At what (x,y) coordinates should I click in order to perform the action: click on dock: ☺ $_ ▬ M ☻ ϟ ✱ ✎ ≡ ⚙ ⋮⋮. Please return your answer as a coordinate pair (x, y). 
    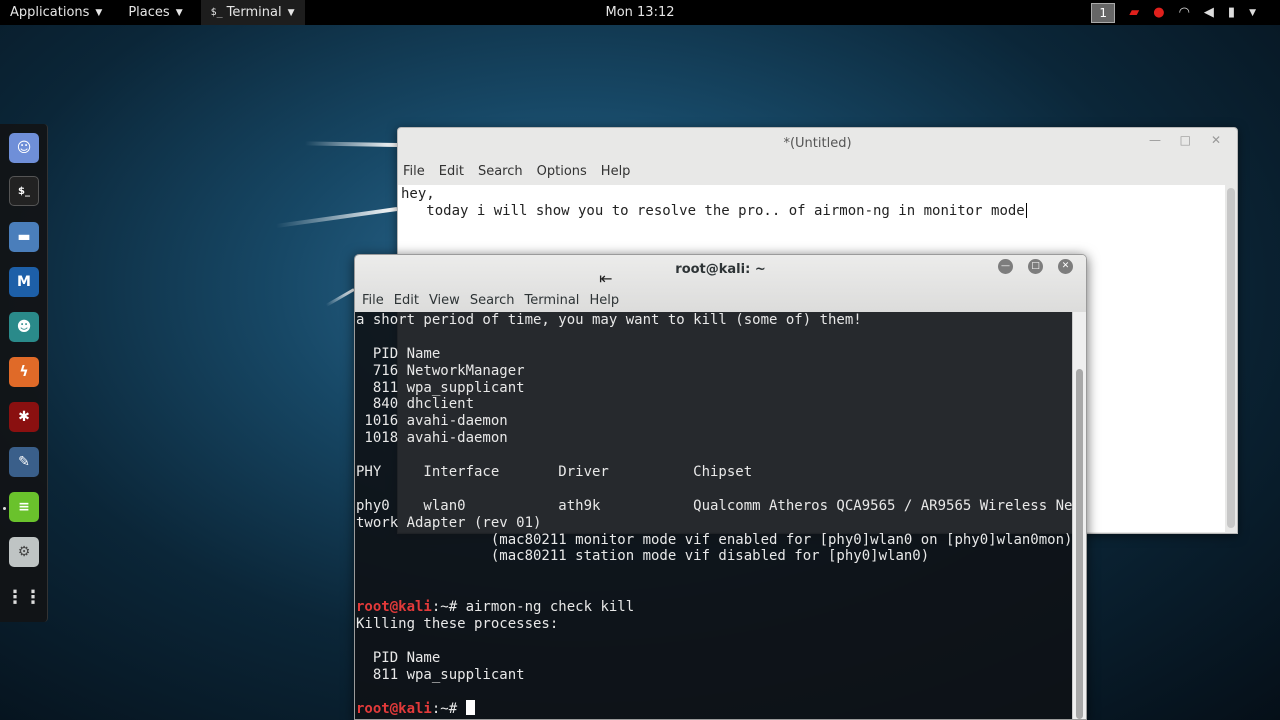
    Looking at the image, I should click on (24, 373).